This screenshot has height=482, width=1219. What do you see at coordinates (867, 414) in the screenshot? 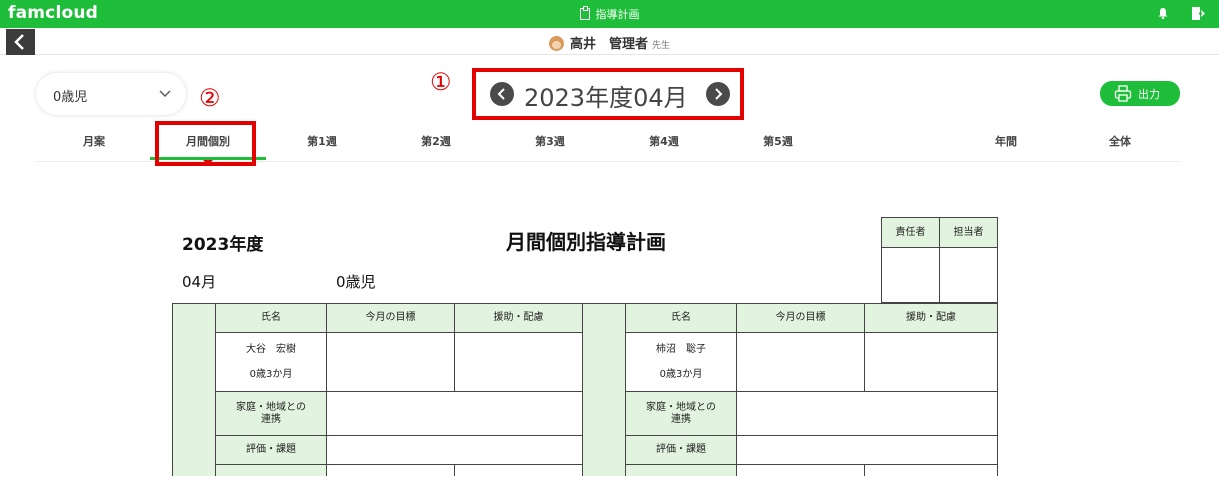
I see `right-family-cell` at bounding box center [867, 414].